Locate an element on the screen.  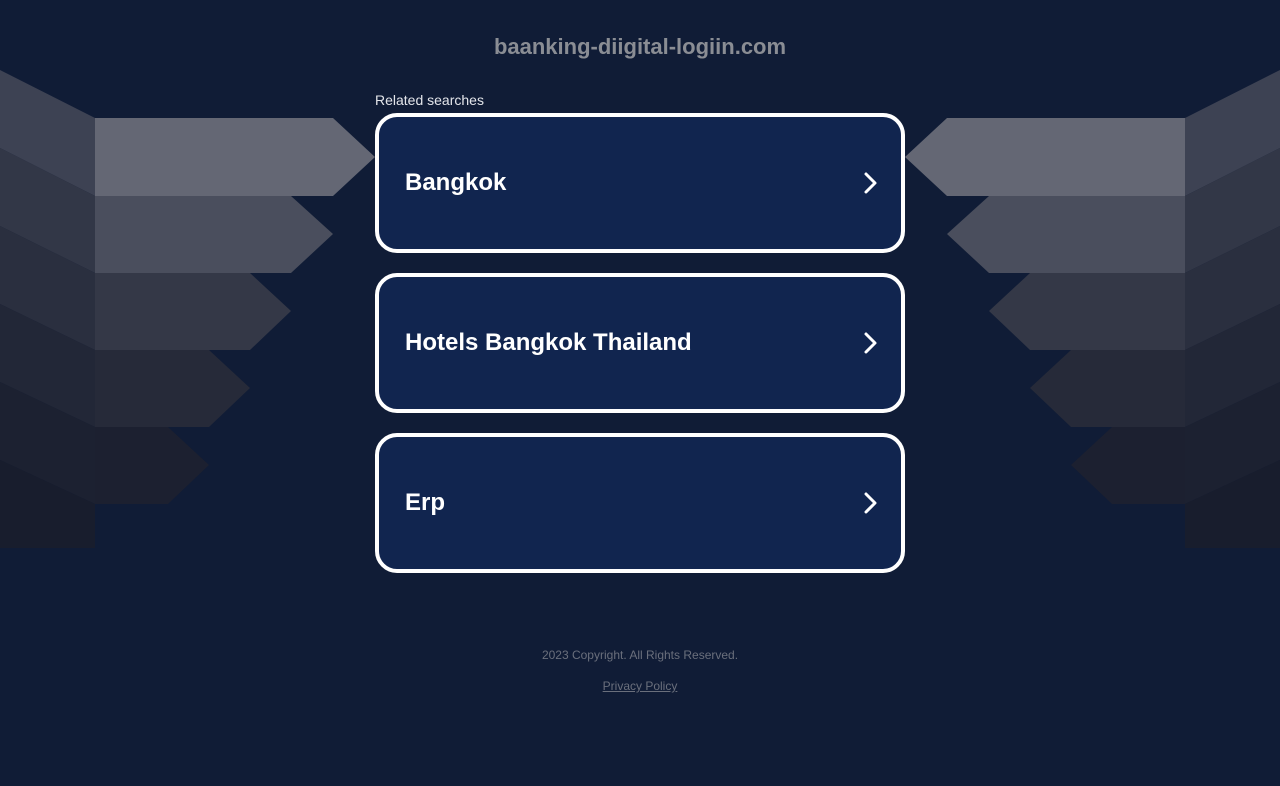
footer-privacy-container: Privacy Policy is located at coordinates (640, 686).